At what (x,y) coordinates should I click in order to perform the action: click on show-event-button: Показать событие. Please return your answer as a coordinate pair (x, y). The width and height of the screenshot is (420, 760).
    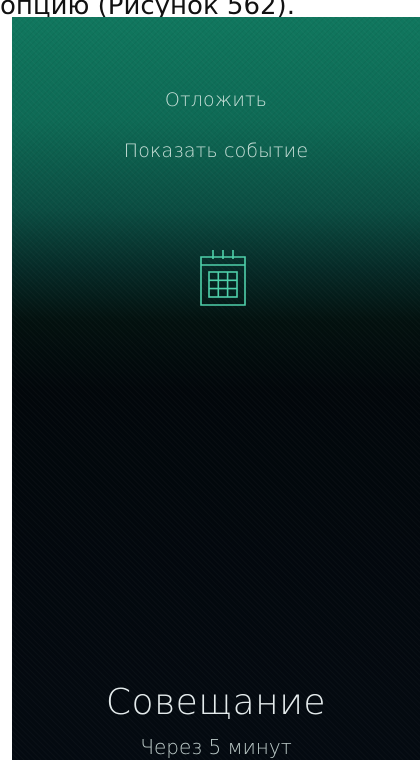
    Looking at the image, I should click on (216, 151).